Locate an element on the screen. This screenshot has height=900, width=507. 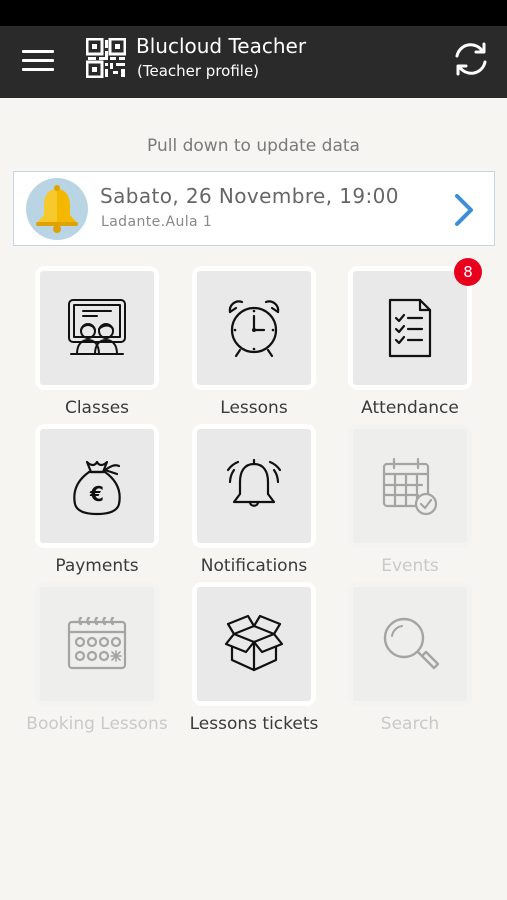
bell-icon is located at coordinates (57, 209).